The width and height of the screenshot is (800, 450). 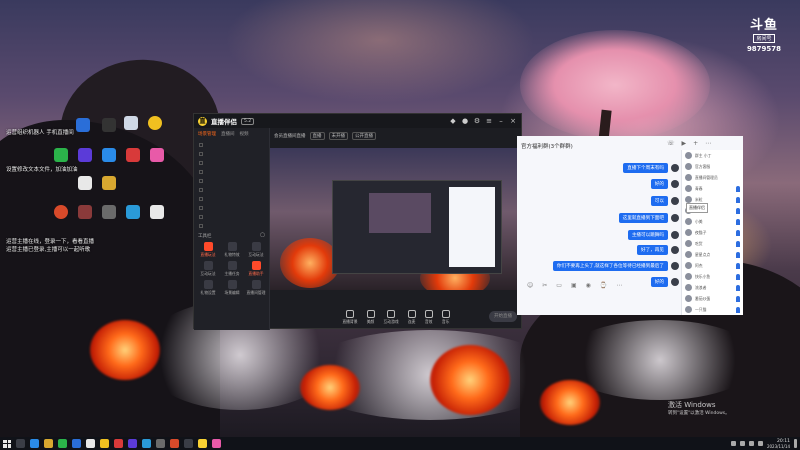 I want to click on start-live-button: 开始直播, so click(x=503, y=316).